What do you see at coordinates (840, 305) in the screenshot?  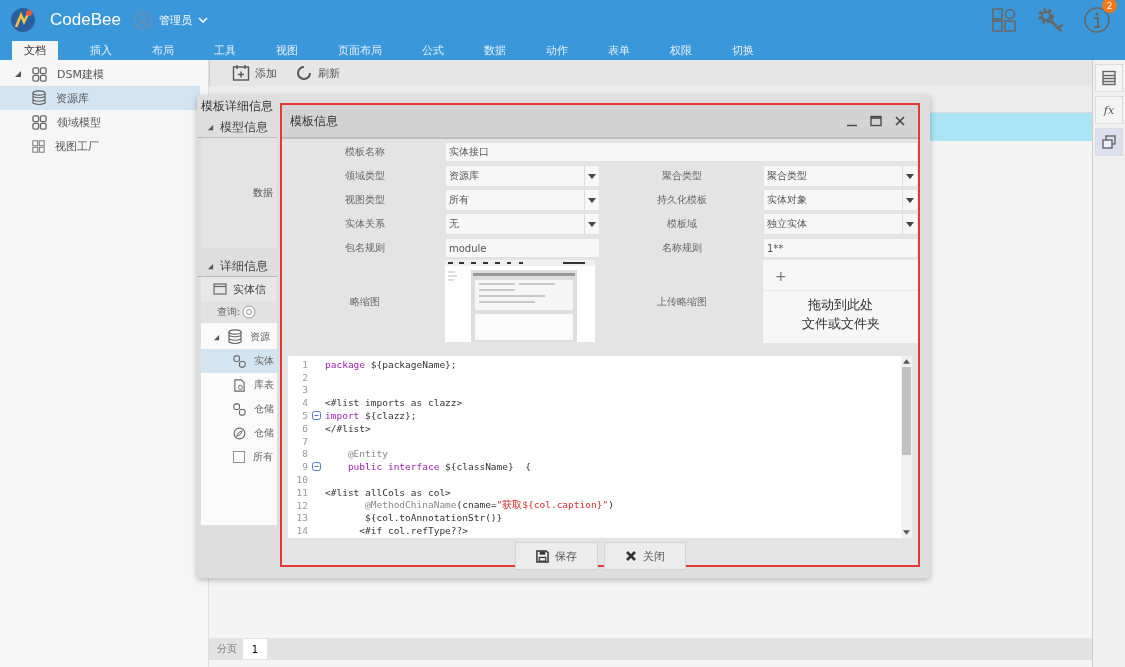 I see `upload-hint: 拖动到此处` at bounding box center [840, 305].